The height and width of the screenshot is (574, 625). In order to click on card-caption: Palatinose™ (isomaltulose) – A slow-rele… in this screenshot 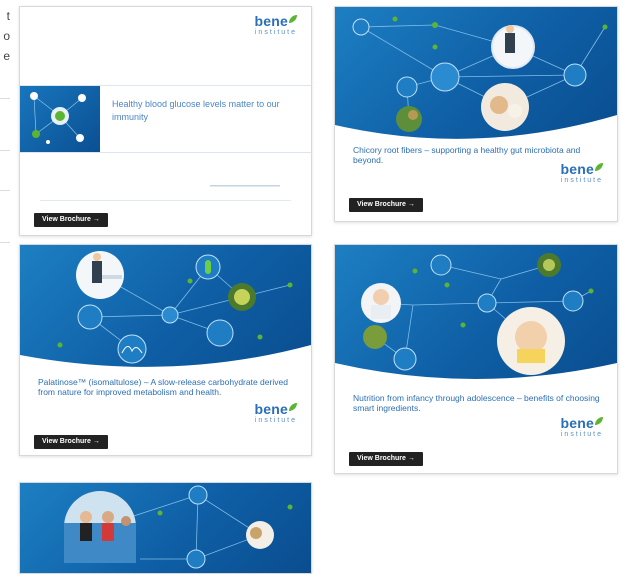, I will do `click(163, 387)`.